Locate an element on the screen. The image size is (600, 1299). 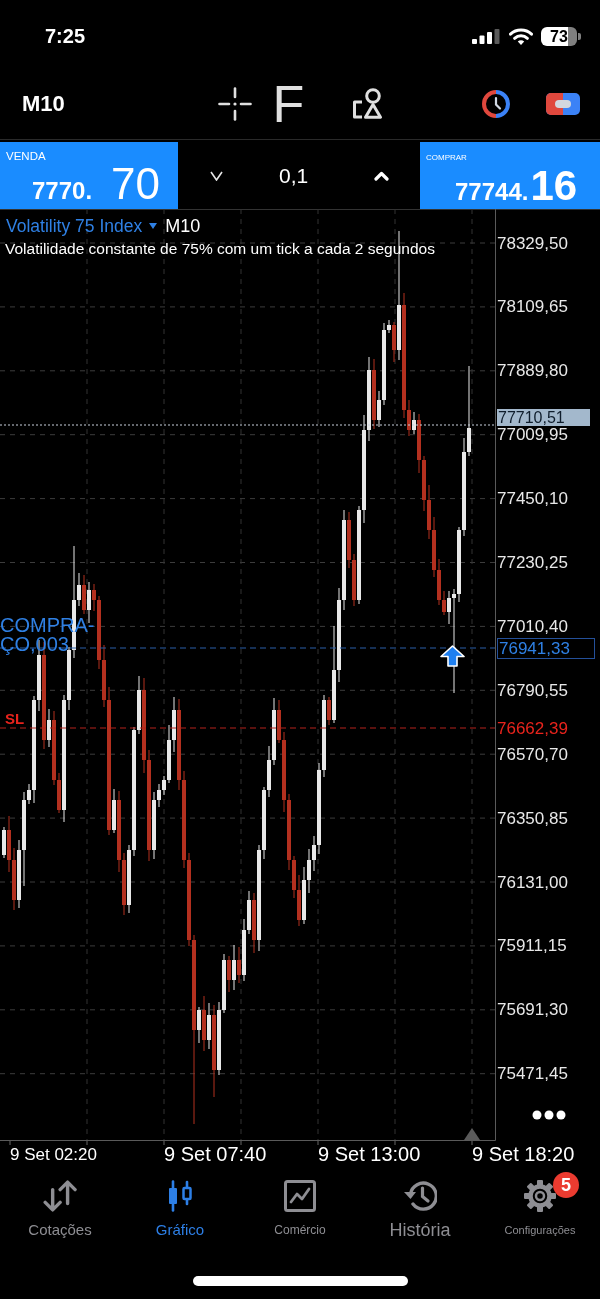
settings-icon is located at coordinates (540, 1196).